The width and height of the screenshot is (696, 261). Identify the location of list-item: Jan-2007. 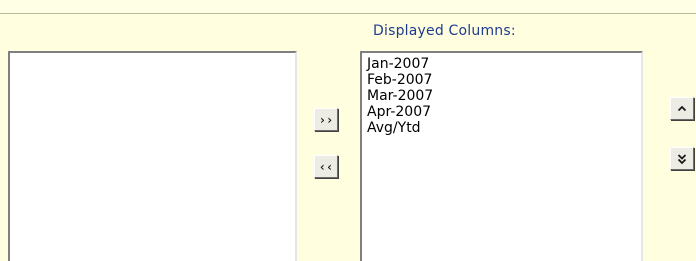
(504, 64).